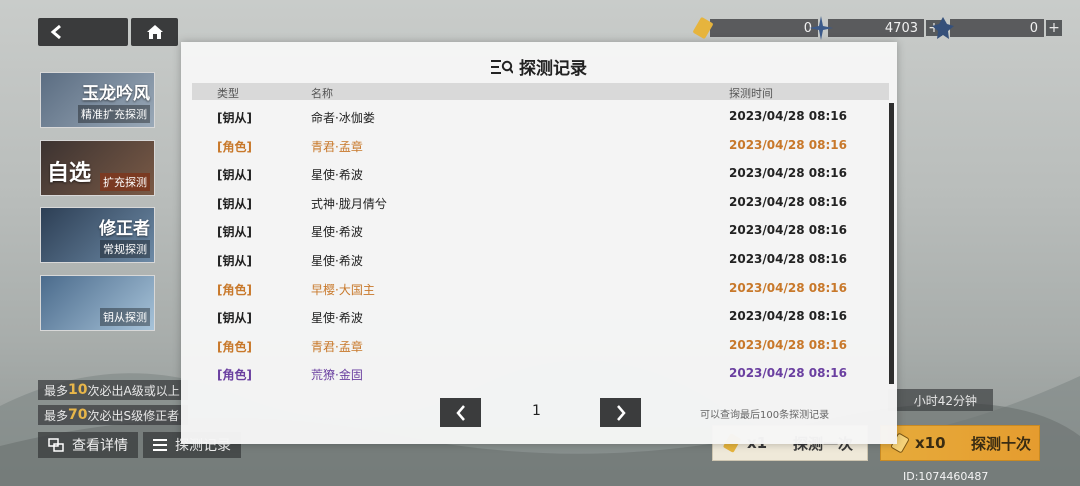  I want to click on table-row: [钥从] 式神·胧月倩兮 2023/04/28 08:16, so click(537, 202).